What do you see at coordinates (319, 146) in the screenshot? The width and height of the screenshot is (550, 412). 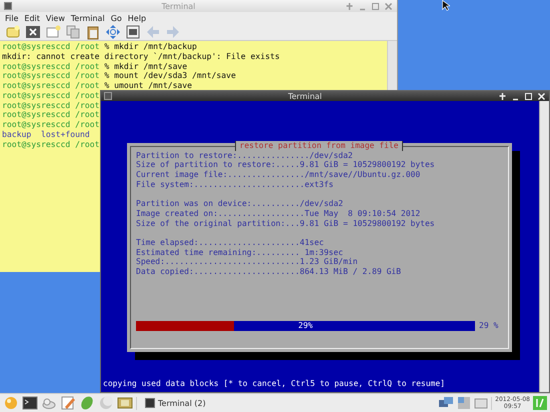 I see `dialog-title: restore partition from image file` at bounding box center [319, 146].